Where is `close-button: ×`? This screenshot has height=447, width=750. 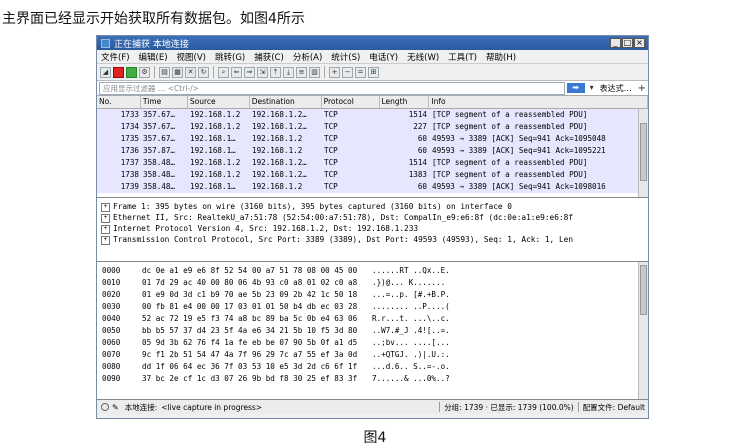 close-button: × is located at coordinates (639, 43).